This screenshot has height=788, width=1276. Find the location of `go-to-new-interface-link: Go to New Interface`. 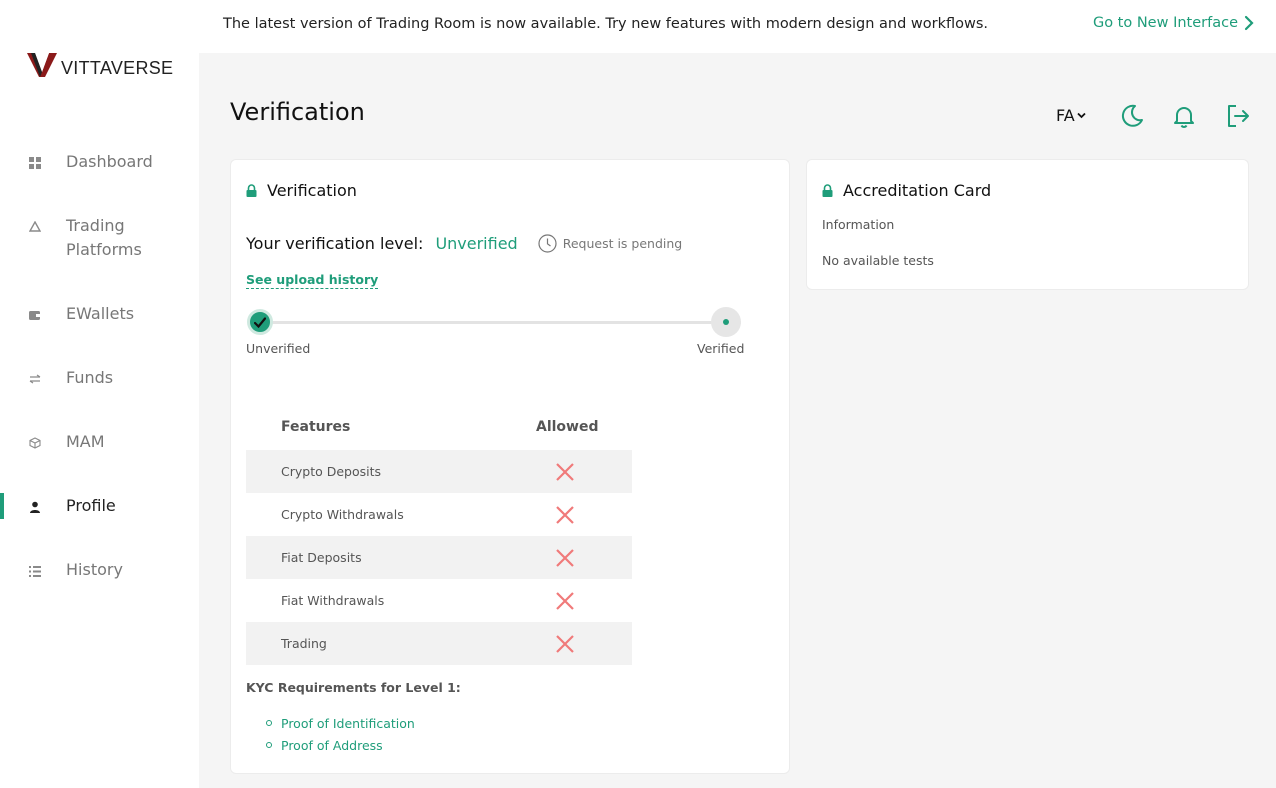

go-to-new-interface-link: Go to New Interface is located at coordinates (1173, 23).